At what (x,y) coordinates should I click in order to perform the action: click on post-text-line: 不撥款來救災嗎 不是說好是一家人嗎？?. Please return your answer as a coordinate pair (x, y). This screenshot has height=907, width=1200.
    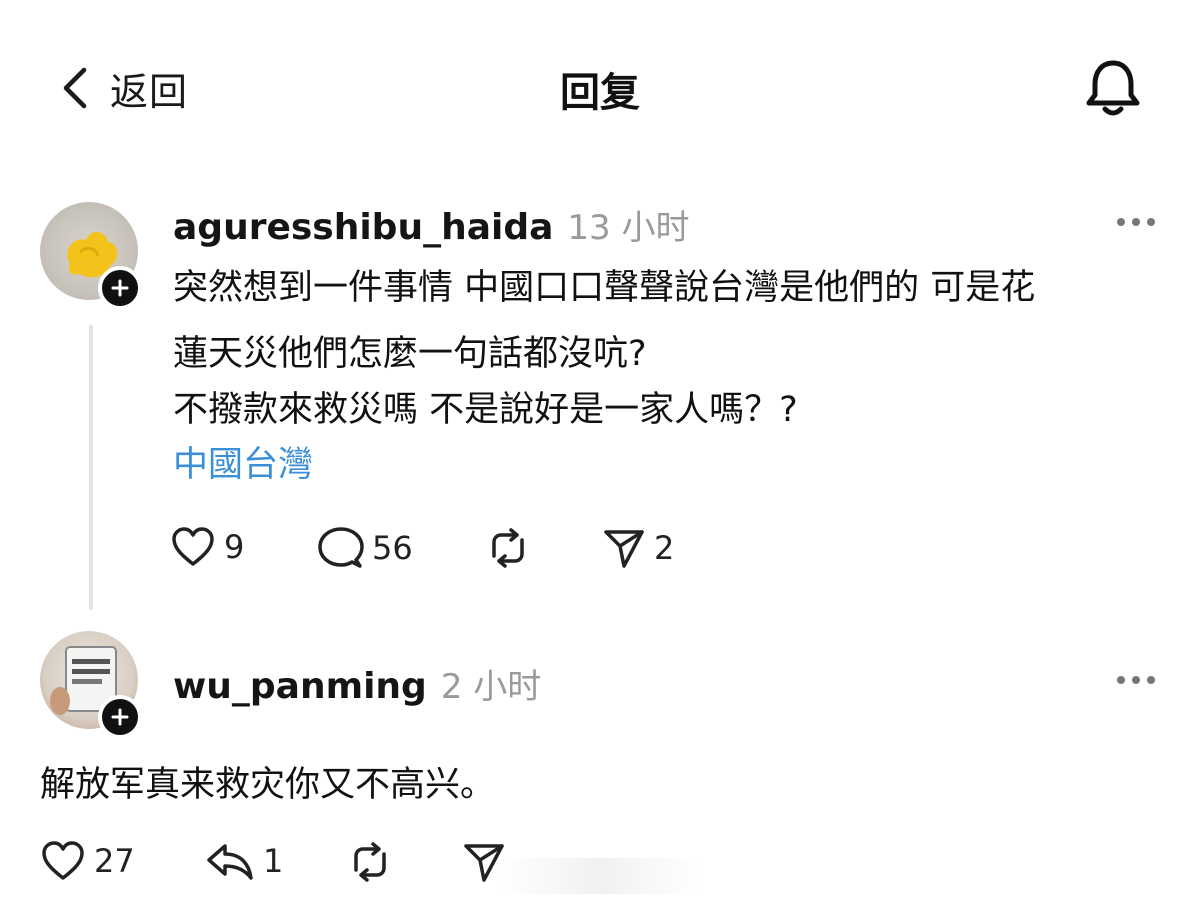
    Looking at the image, I should click on (485, 410).